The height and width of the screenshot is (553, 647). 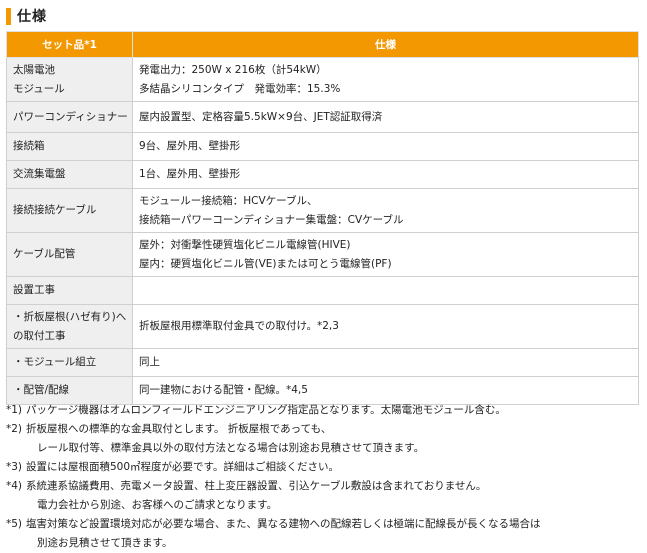 What do you see at coordinates (182, 467) in the screenshot?
I see `footnote-line: 設置には屋根面積500㎡程度が必要です。詳細はご相談ください。` at bounding box center [182, 467].